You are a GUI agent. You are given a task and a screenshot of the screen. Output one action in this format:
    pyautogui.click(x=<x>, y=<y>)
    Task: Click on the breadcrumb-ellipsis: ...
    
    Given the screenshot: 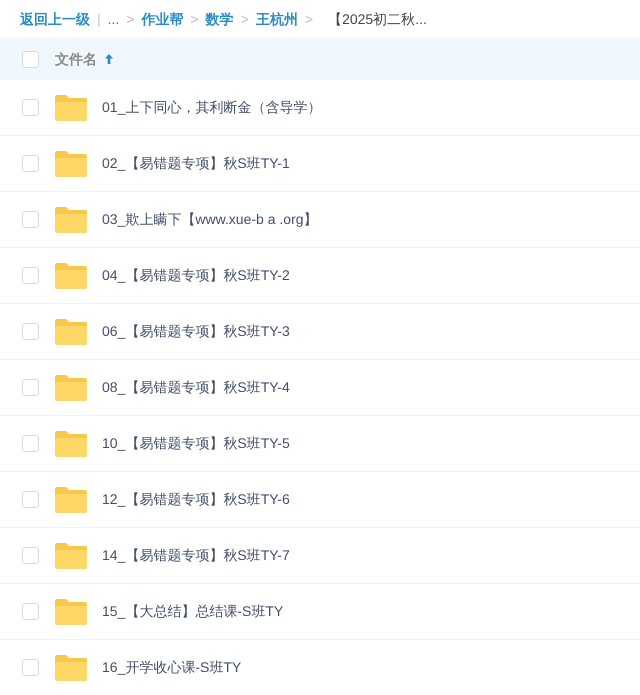 What is the action you would take?
    pyautogui.click(x=114, y=19)
    